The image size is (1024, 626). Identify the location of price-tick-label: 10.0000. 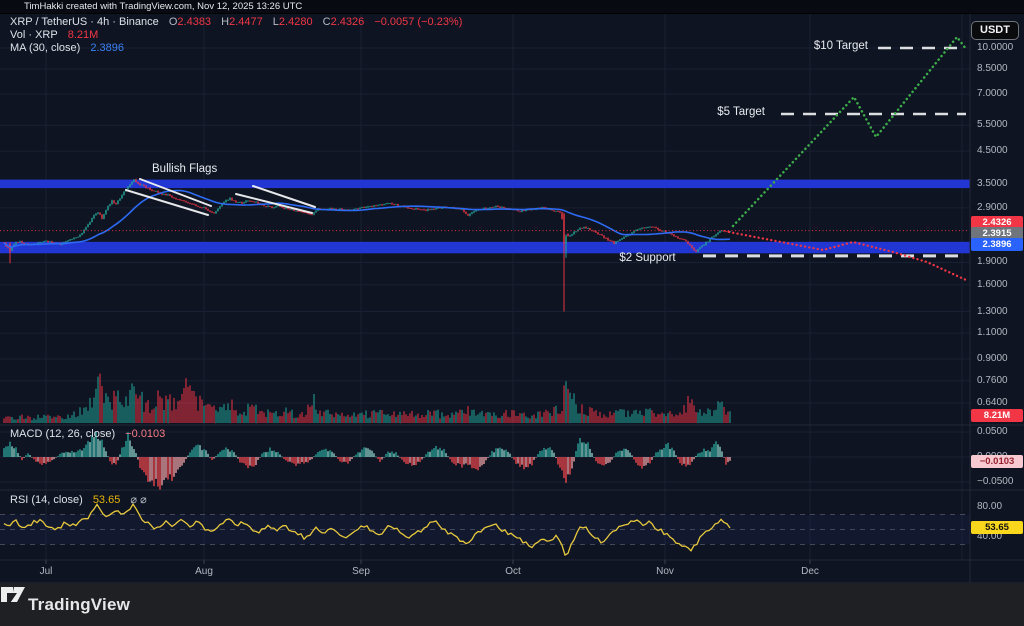
(995, 47).